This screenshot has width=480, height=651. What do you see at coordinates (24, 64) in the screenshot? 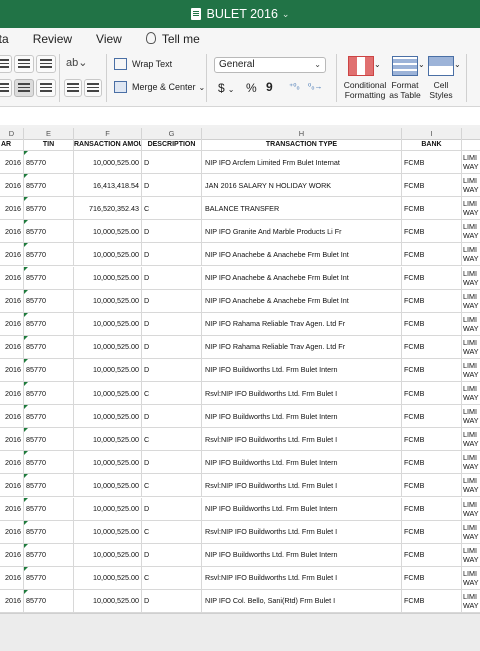
I see `align-middle-button` at bounding box center [24, 64].